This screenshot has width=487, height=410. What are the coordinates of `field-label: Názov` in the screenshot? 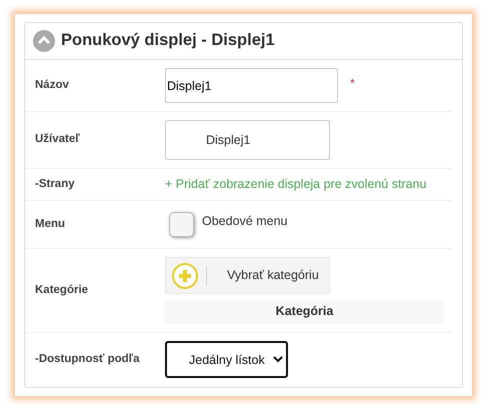 It's located at (52, 85).